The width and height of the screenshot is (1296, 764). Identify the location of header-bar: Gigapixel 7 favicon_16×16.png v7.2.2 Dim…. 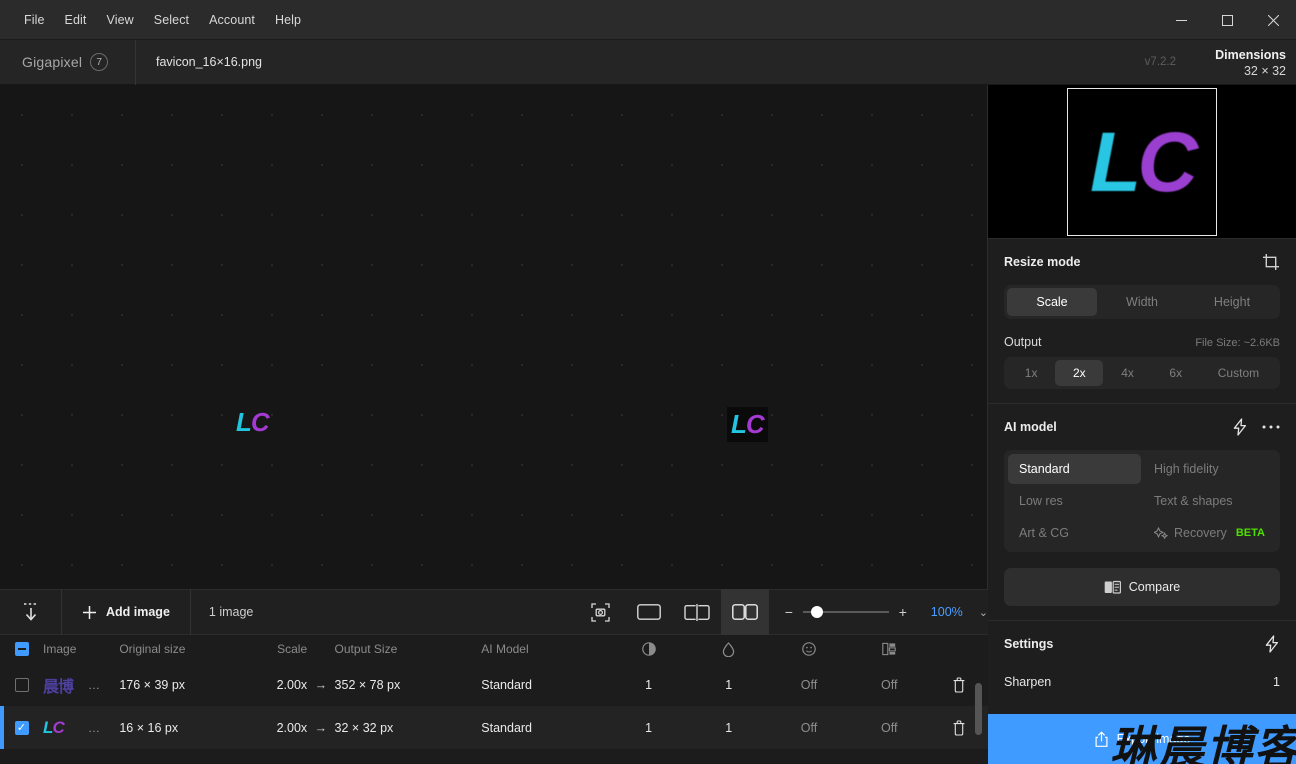
(648, 62).